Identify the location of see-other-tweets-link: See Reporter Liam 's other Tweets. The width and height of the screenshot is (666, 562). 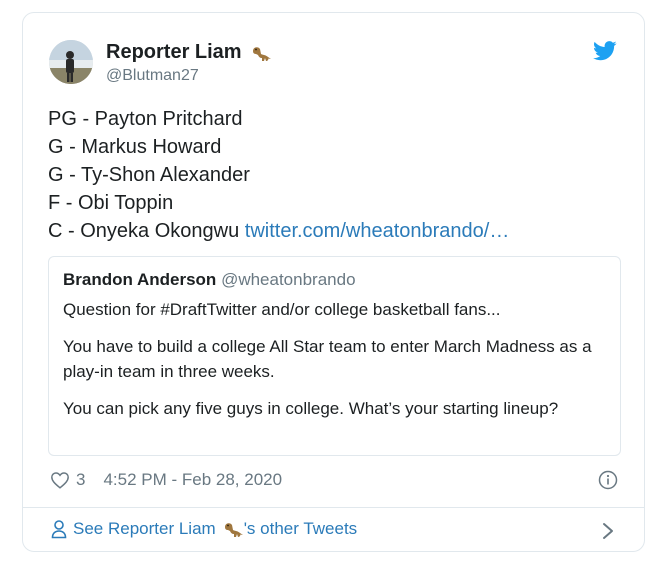
(204, 529).